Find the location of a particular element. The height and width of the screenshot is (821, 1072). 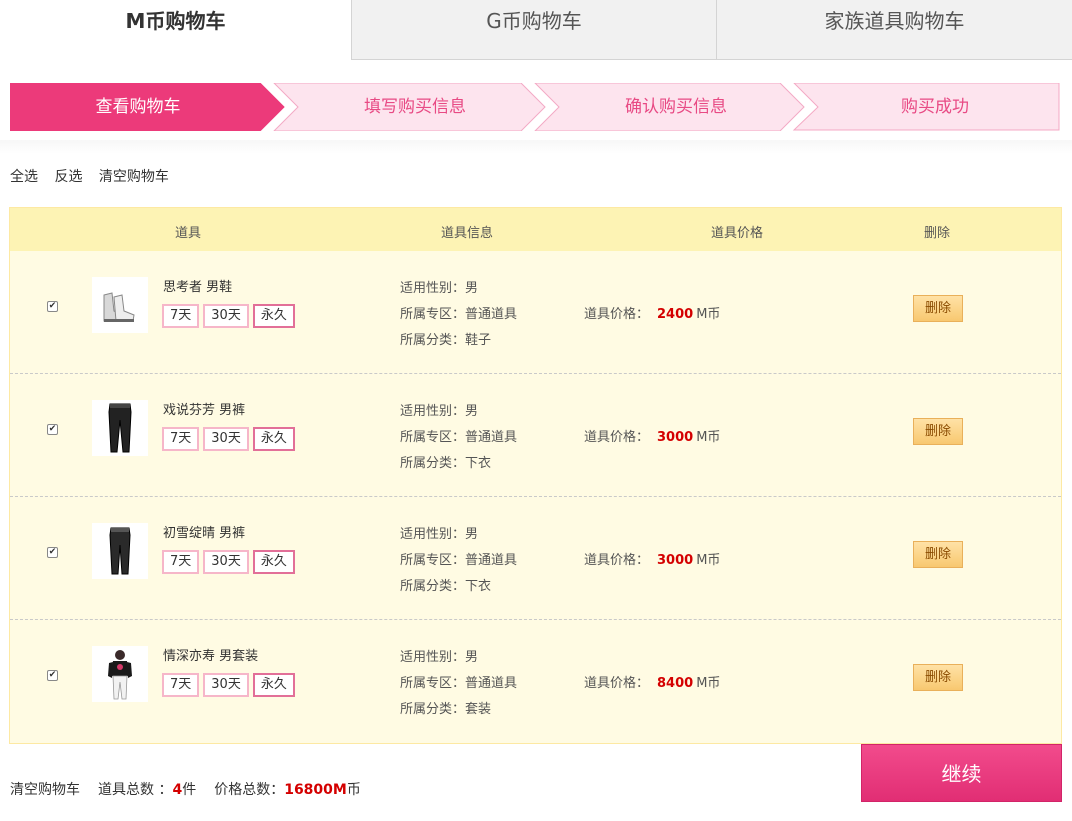

tab-g-coin-cart: G币购物车 is located at coordinates (533, 30).